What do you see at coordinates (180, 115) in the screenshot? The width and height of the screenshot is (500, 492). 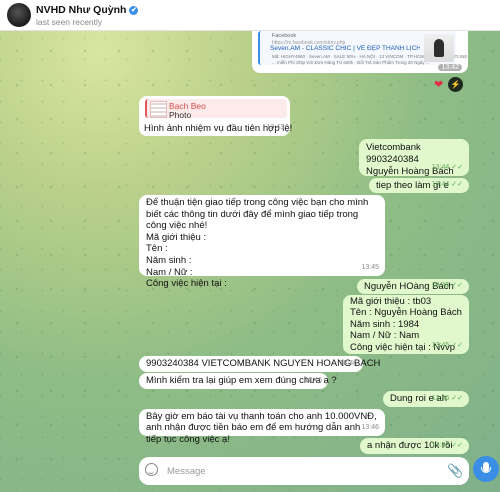 I see `reply-type: Photo` at bounding box center [180, 115].